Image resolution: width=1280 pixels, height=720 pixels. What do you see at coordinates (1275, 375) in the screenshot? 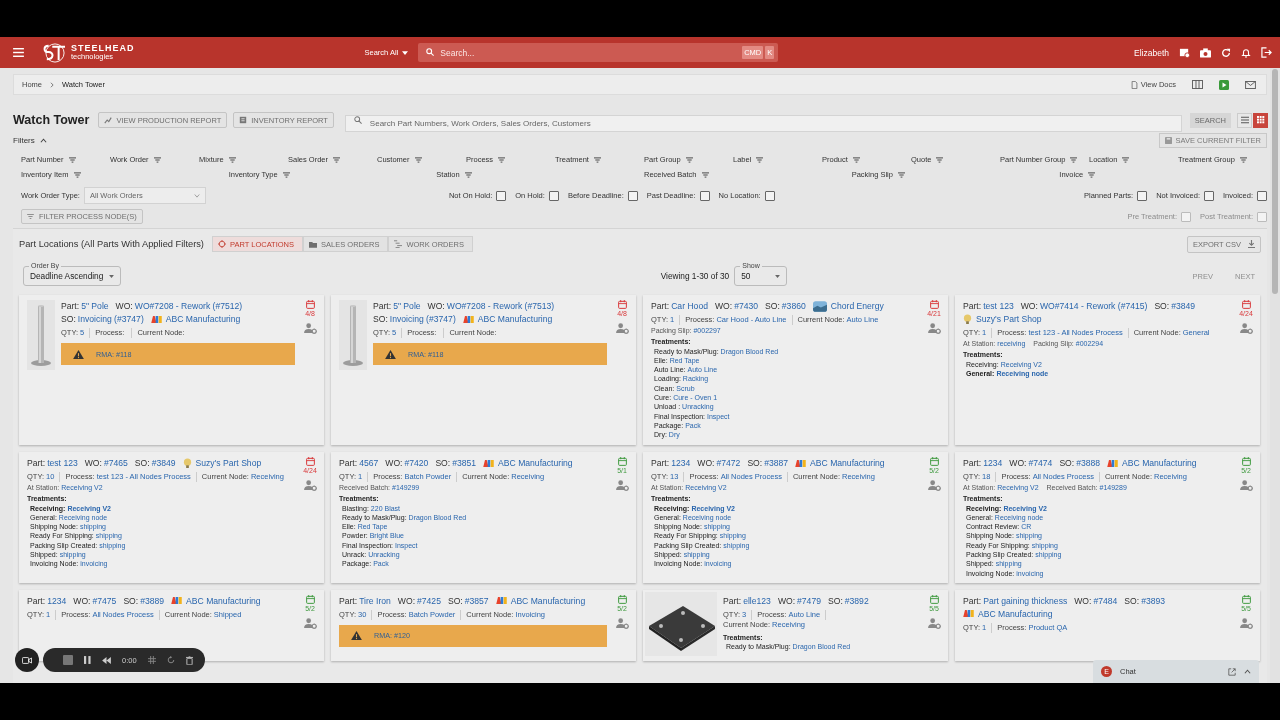
I see `scrollbar` at bounding box center [1275, 375].